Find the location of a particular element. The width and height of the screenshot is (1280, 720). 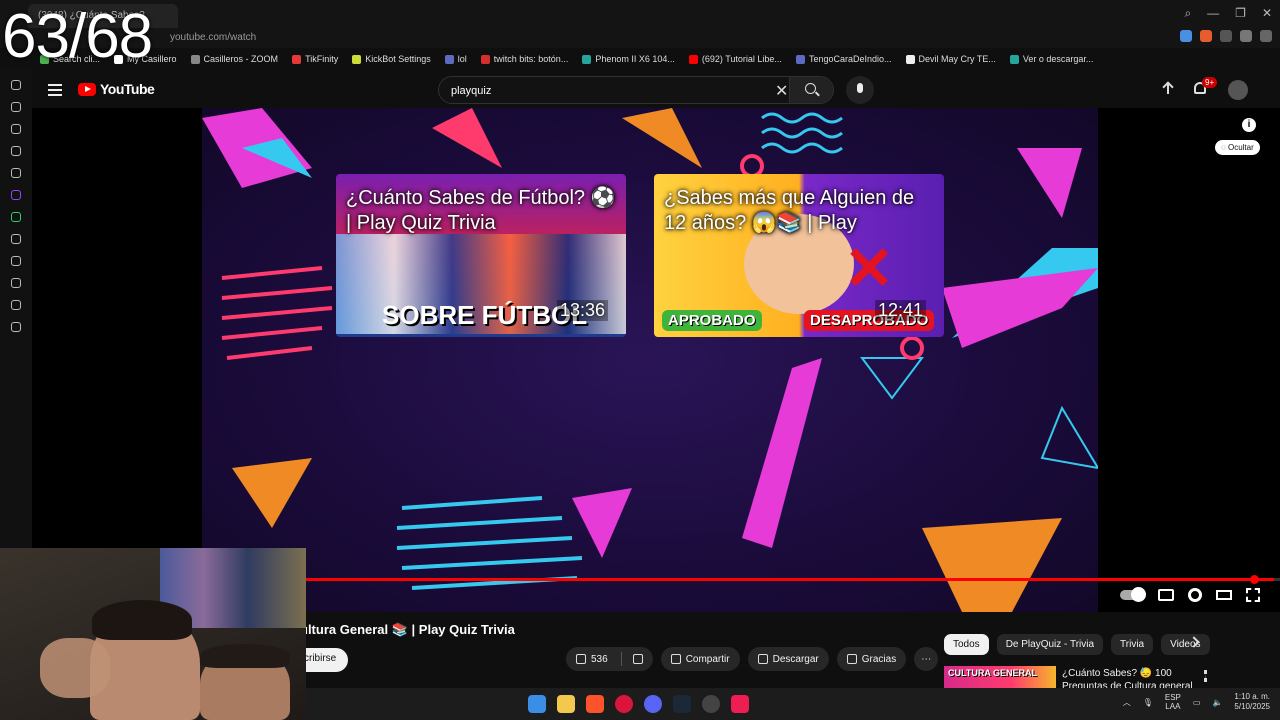

settings-gear-icon is located at coordinates (1195, 595).